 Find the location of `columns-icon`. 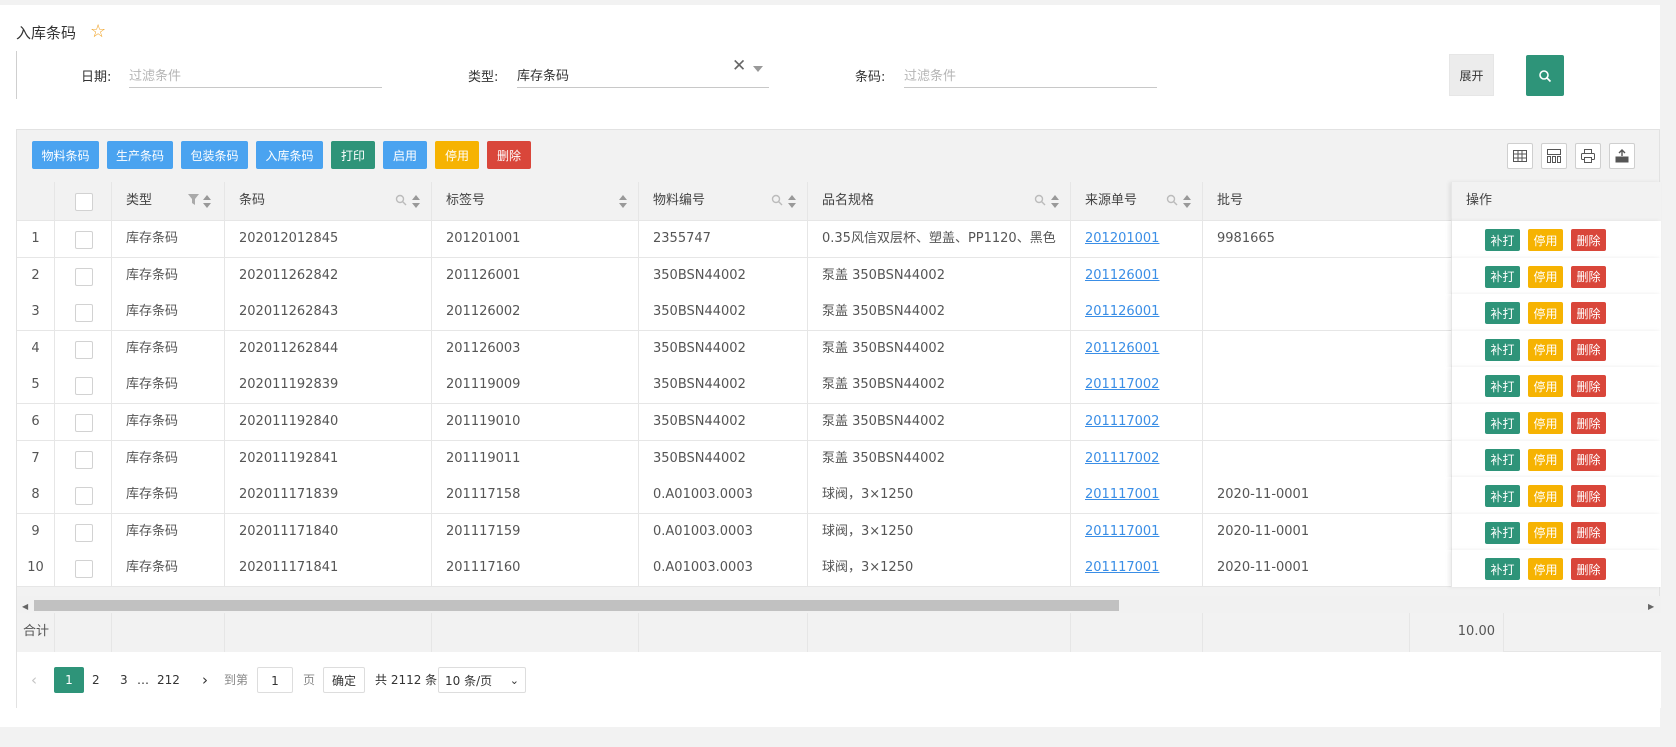

columns-icon is located at coordinates (1554, 156).